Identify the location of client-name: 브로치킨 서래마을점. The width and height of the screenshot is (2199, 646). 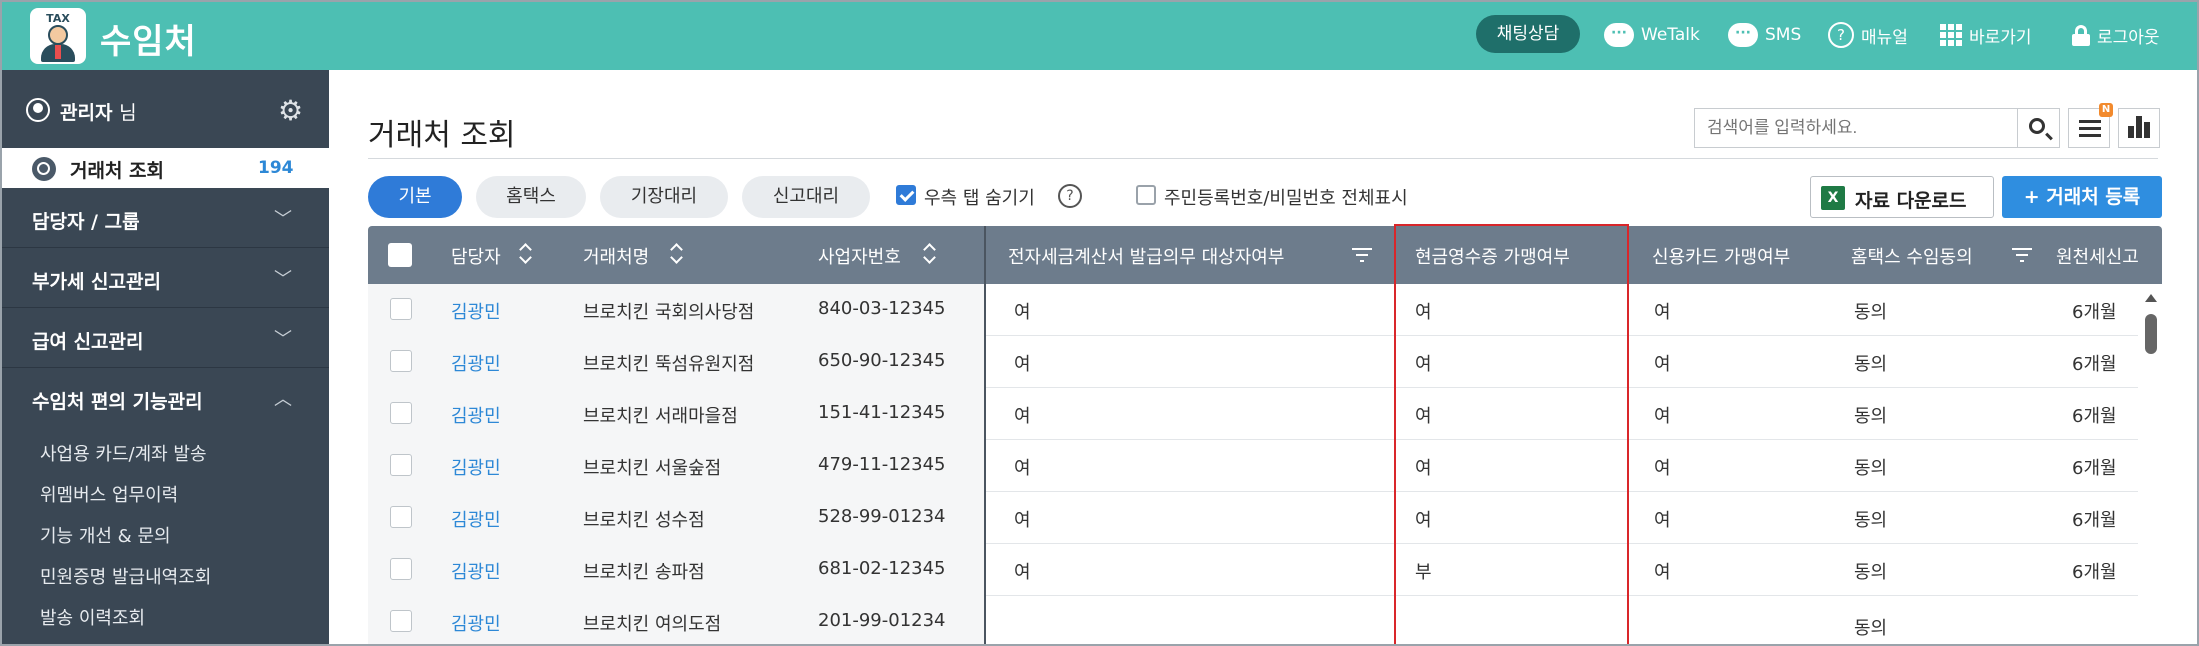
(660, 415).